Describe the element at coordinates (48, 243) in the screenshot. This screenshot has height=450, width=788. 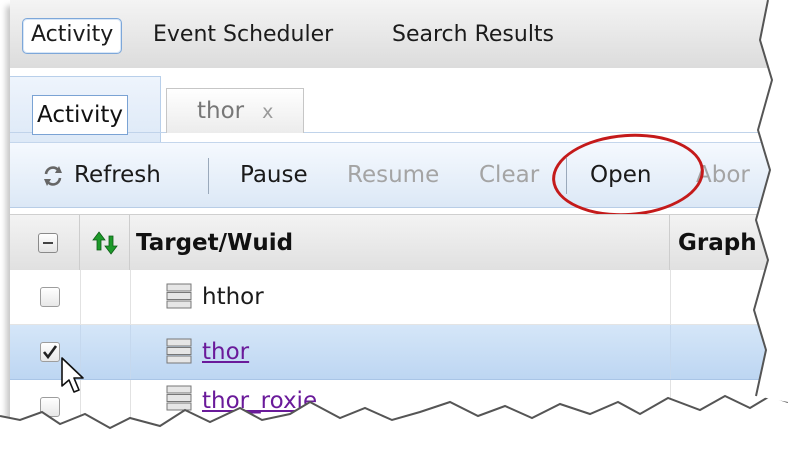
I see `collapse-icon` at that location.